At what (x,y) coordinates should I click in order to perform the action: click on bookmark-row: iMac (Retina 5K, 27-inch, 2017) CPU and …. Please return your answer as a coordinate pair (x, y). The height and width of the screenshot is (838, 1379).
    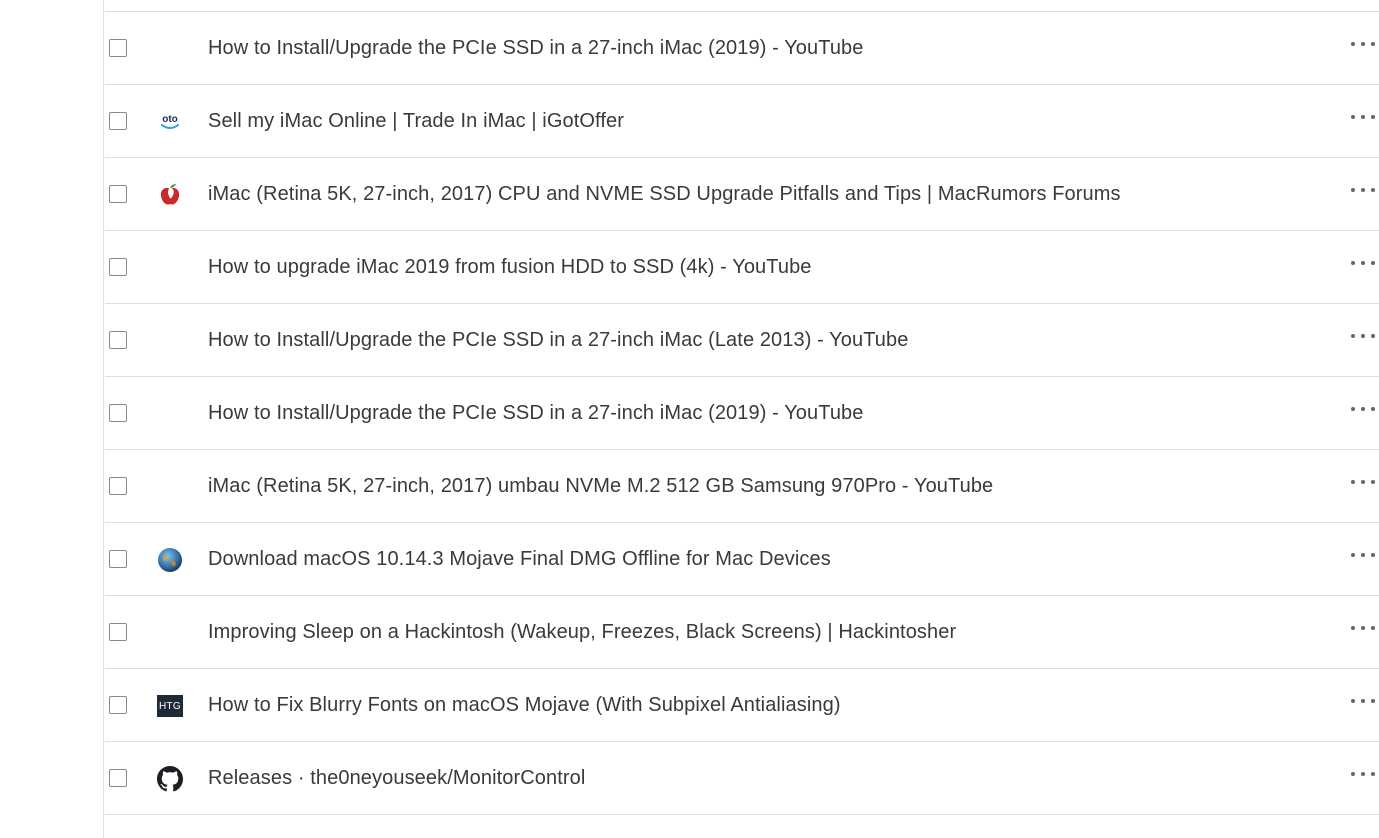
    Looking at the image, I should click on (742, 194).